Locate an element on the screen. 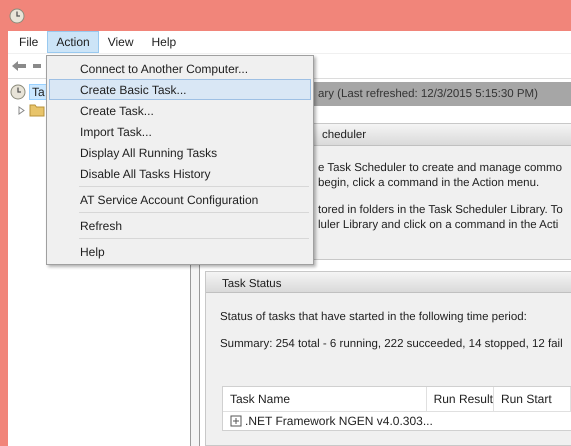 Image resolution: width=571 pixels, height=446 pixels. paragraph-line: luler Library and click on a command in the Acti is located at coordinates (439, 225).